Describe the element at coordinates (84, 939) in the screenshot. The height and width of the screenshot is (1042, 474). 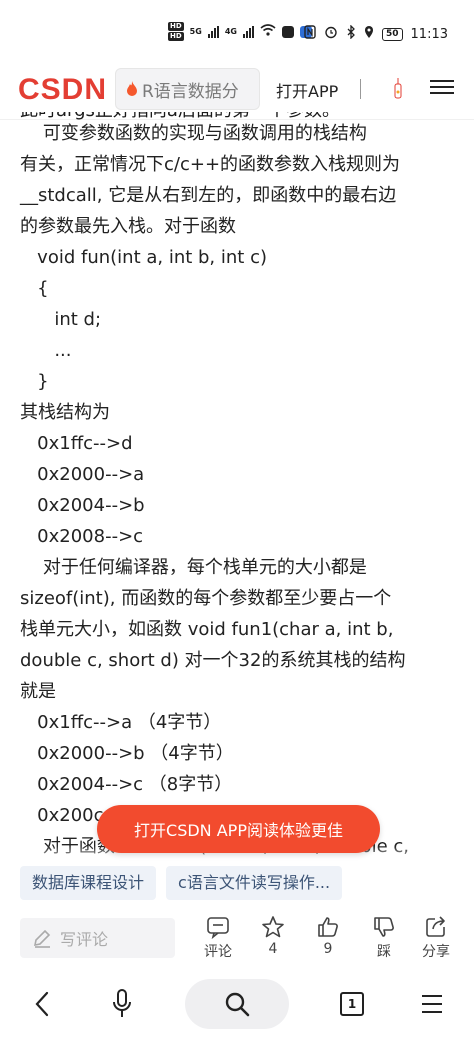
I see `comment-placeholder: 写评论` at that location.